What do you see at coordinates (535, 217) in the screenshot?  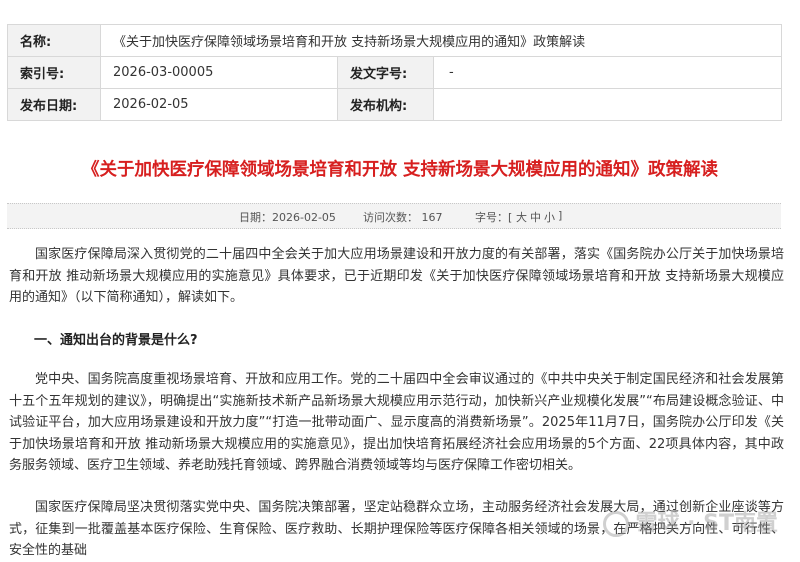 I see `font-size-medium-link: 中` at bounding box center [535, 217].